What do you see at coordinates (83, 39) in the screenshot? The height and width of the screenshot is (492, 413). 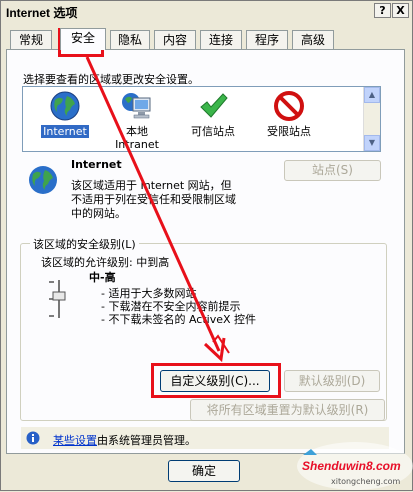 I see `tab-security: 安全` at bounding box center [83, 39].